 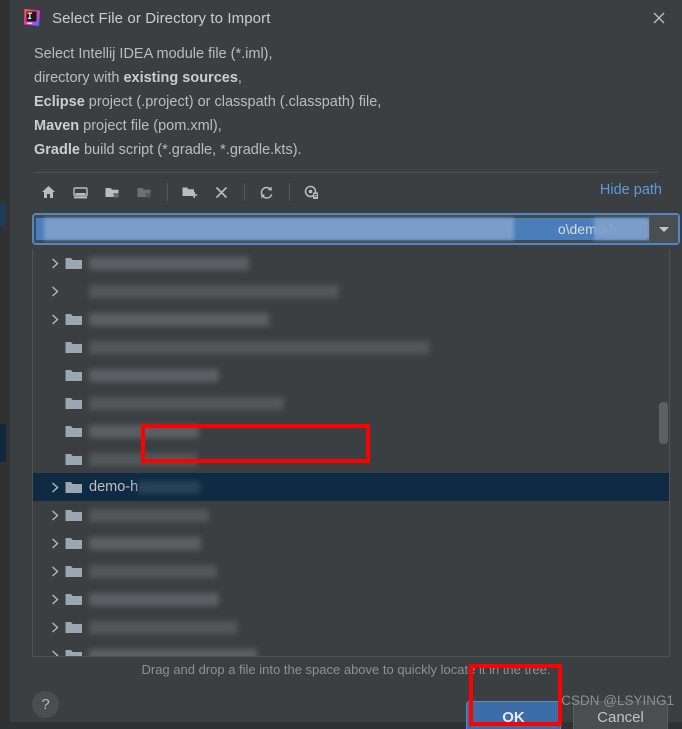 I want to click on tree-scrollbar-thumb, so click(x=663, y=423).